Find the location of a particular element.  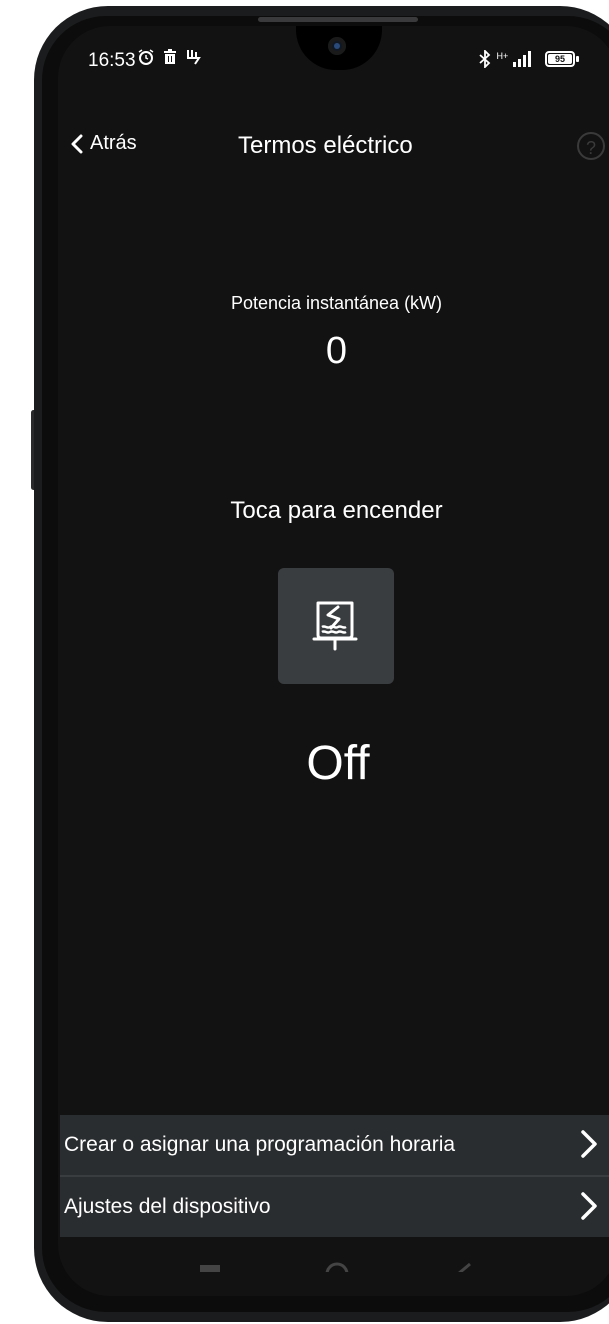

system-navigation-bar is located at coordinates (340, 1267).